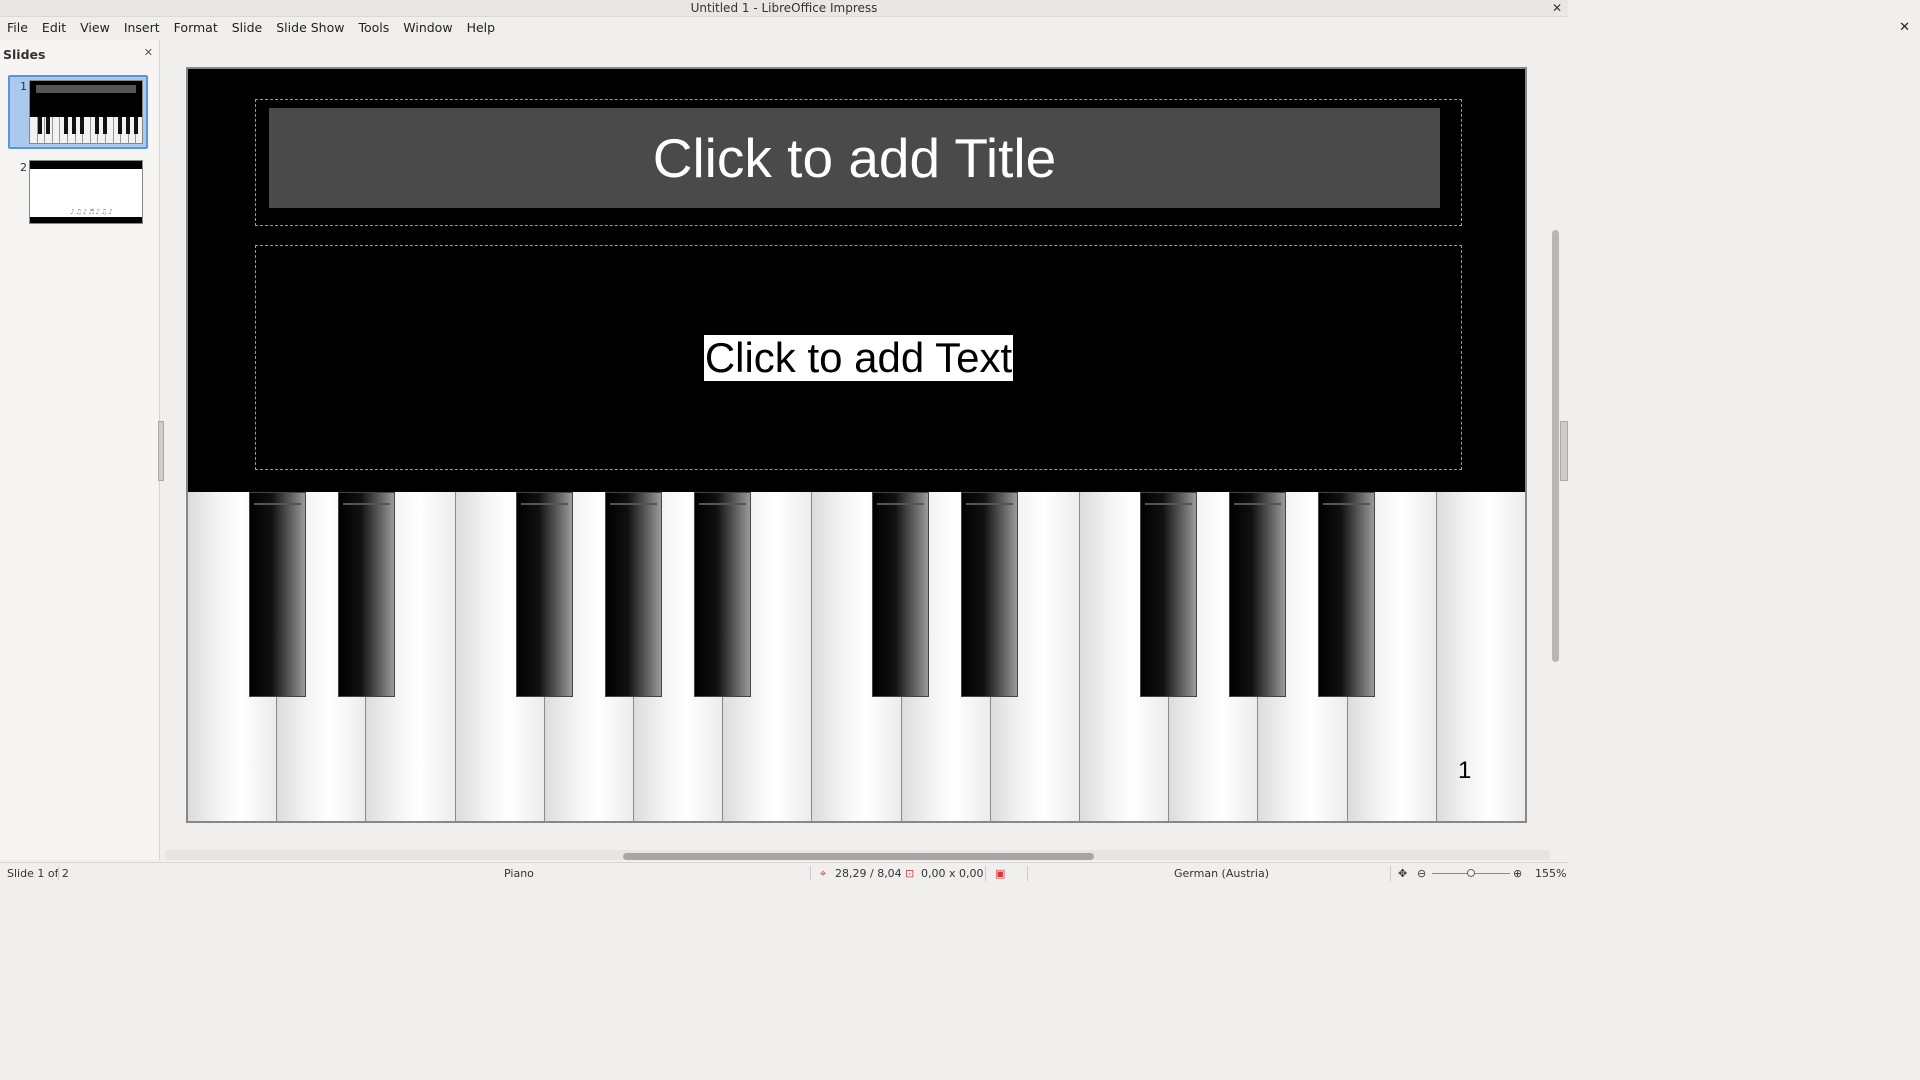 The width and height of the screenshot is (1920, 1080). Describe the element at coordinates (1564, 451) in the screenshot. I see `sidebar-deck-splitter` at that location.